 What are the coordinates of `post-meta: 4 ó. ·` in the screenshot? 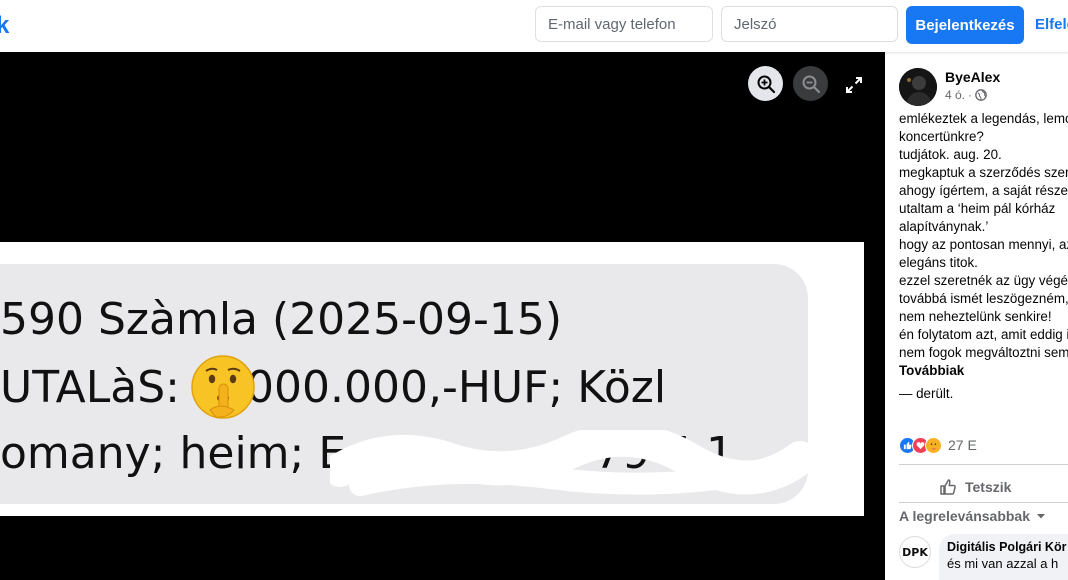 It's located at (966, 95).